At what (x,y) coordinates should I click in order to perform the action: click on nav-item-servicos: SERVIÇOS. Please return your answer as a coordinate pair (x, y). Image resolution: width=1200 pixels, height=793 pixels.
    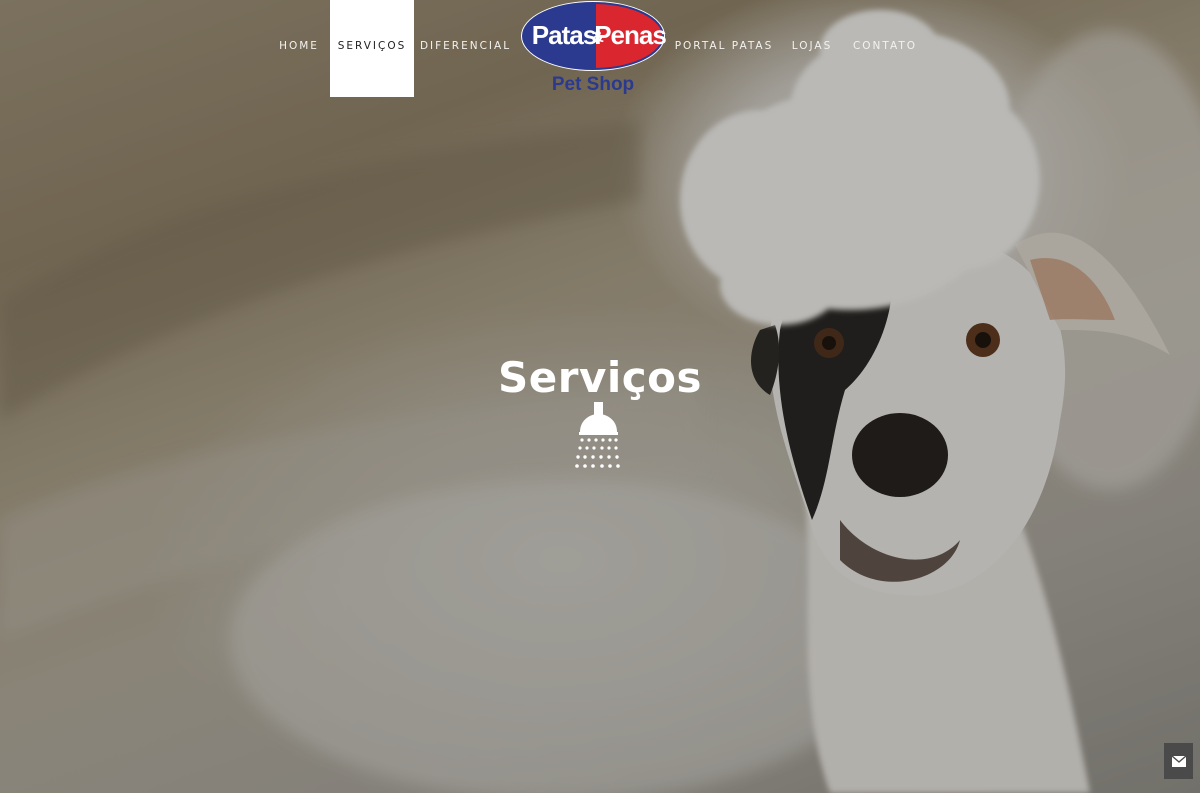
    Looking at the image, I should click on (372, 48).